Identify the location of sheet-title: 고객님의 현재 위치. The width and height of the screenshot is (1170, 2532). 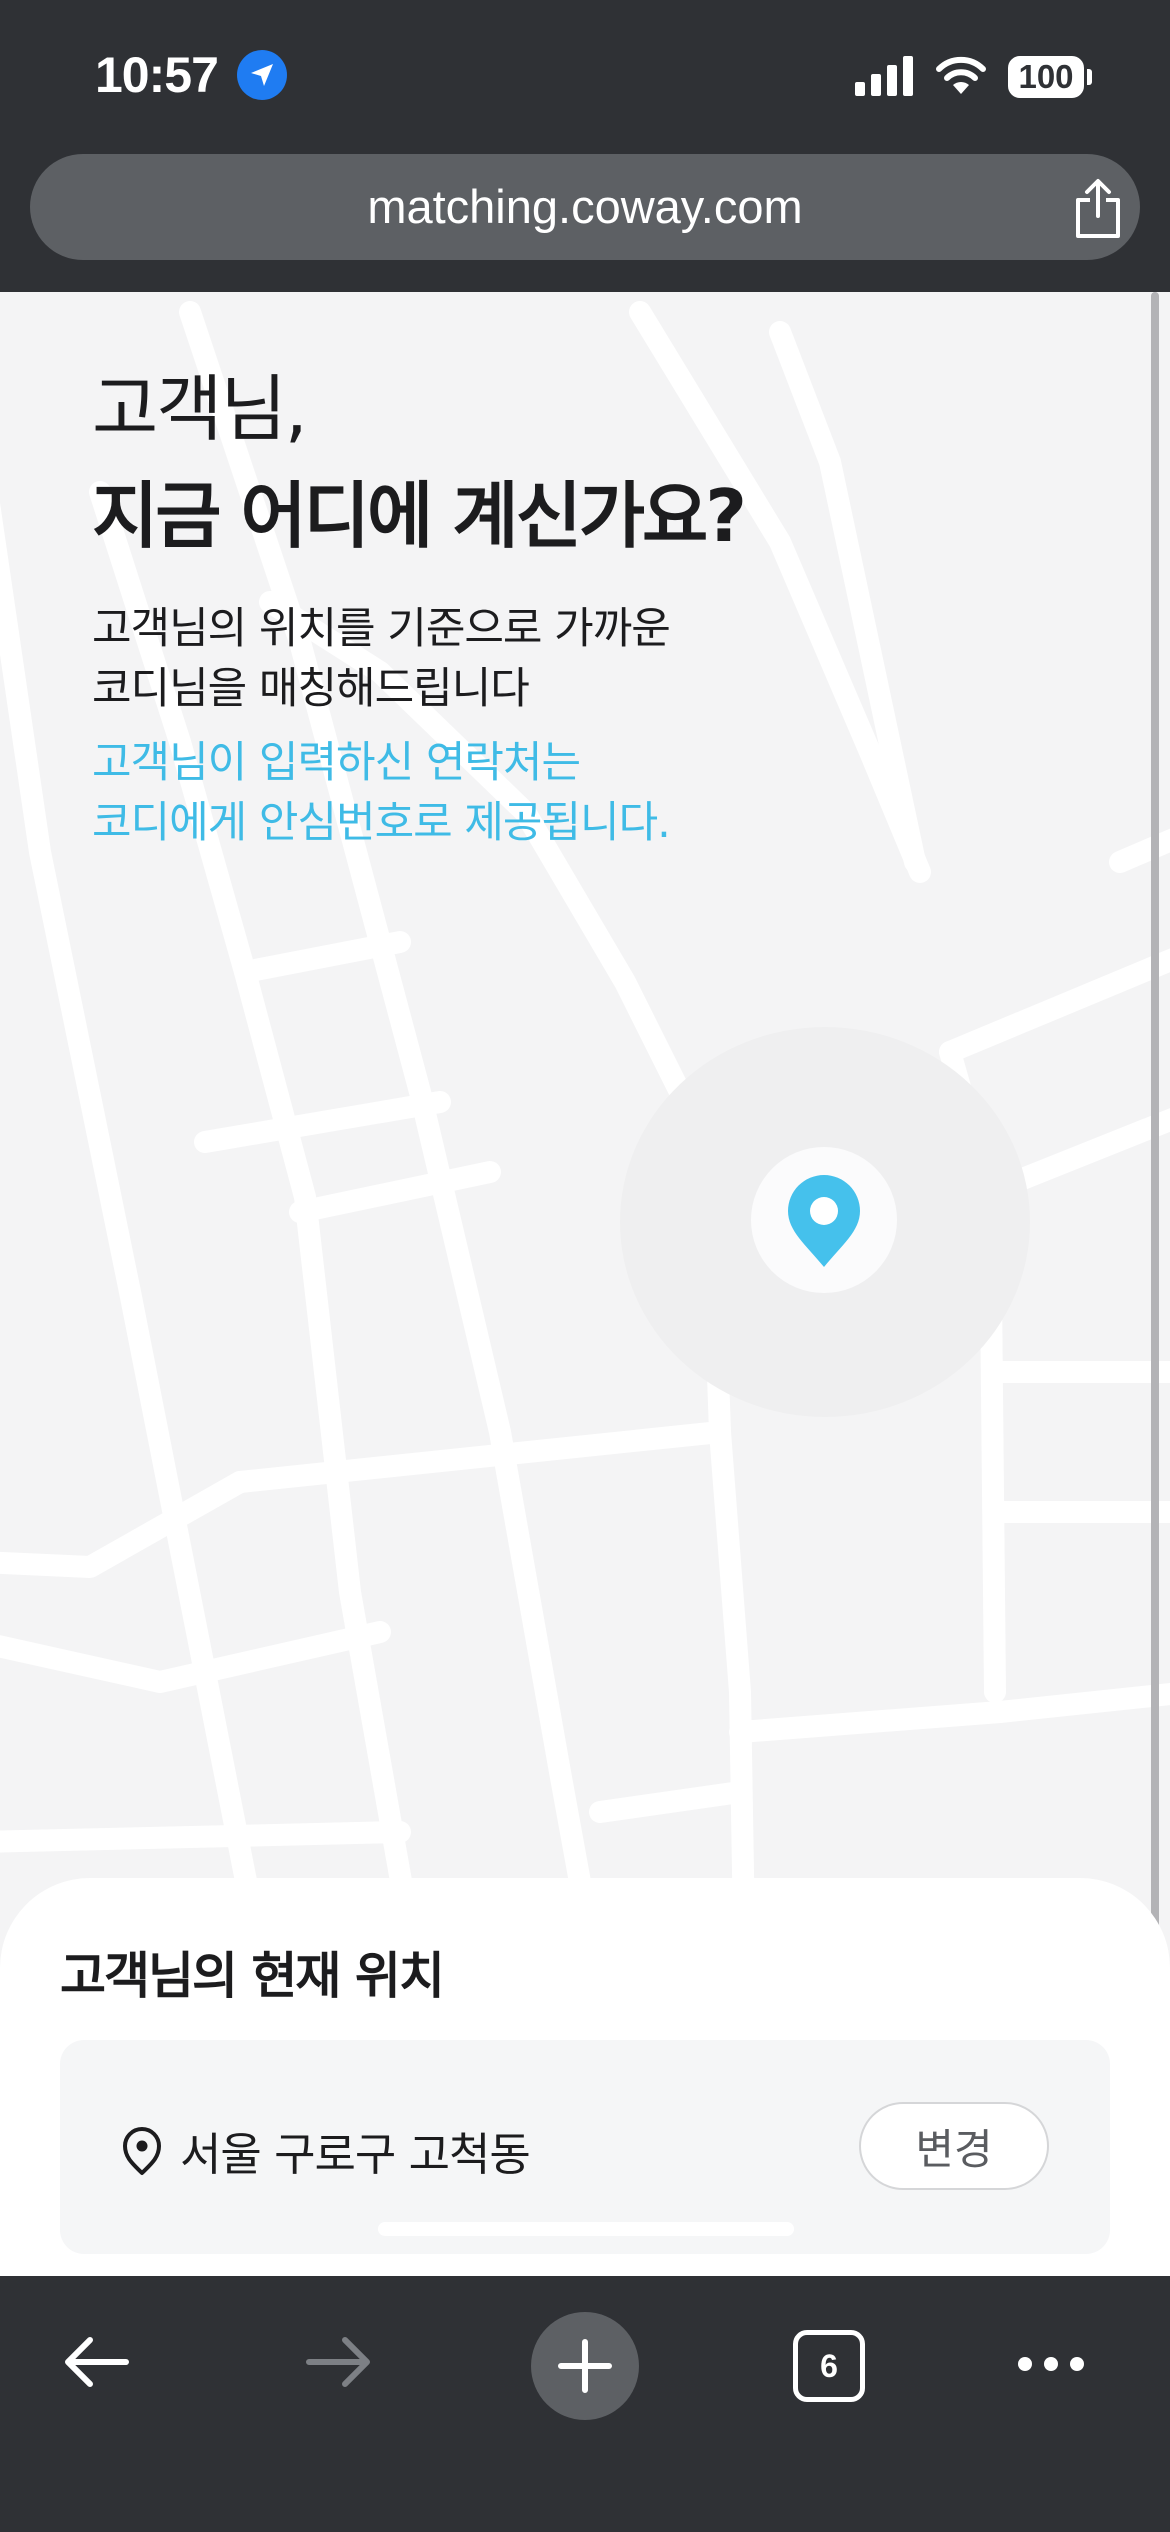
(252, 1976).